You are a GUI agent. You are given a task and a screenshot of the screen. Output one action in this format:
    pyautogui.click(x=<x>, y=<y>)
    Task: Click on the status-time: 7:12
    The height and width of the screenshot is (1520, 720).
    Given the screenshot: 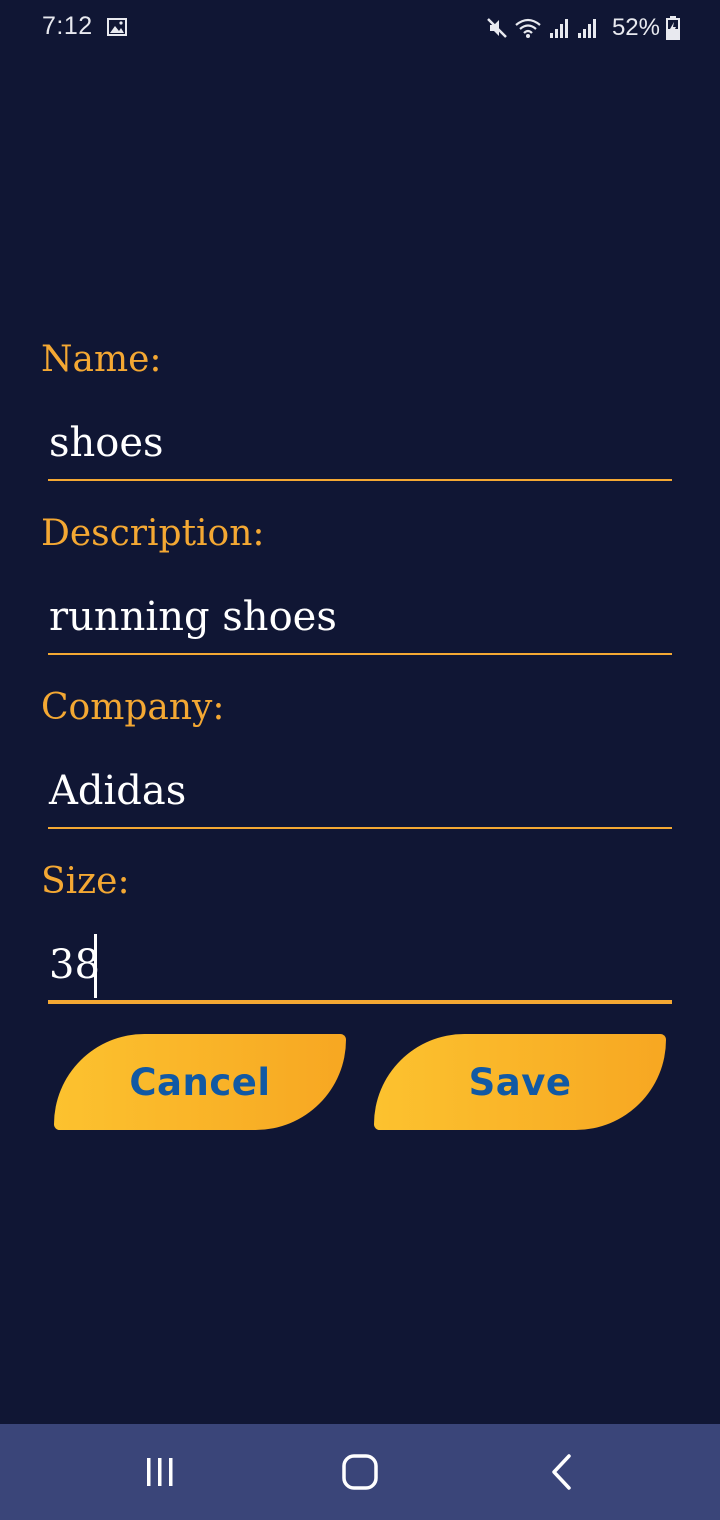 What is the action you would take?
    pyautogui.click(x=67, y=26)
    